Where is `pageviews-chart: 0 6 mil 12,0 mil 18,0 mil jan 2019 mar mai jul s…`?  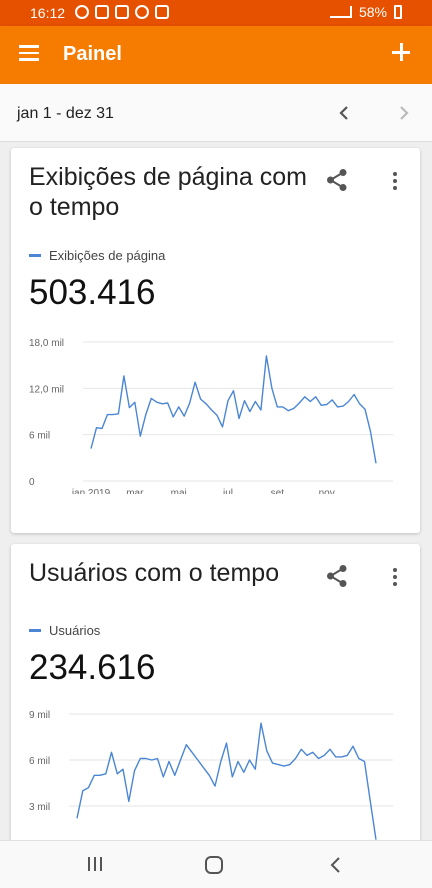 pageviews-chart: 0 6 mil 12,0 mil 18,0 mil jan 2019 mar mai jul s… is located at coordinates (211, 416).